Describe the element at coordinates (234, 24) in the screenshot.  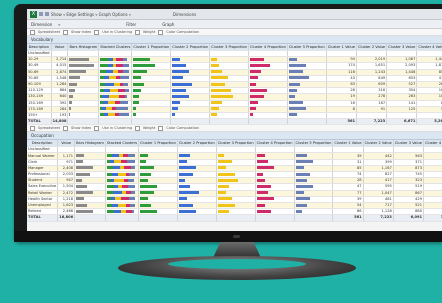
I see `ribbon: Dimension ▿ Filter Graph` at that location.